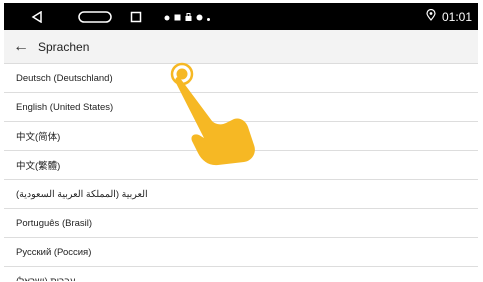  Describe the element at coordinates (37, 16) in the screenshot. I see `back-triangle-icon` at that location.